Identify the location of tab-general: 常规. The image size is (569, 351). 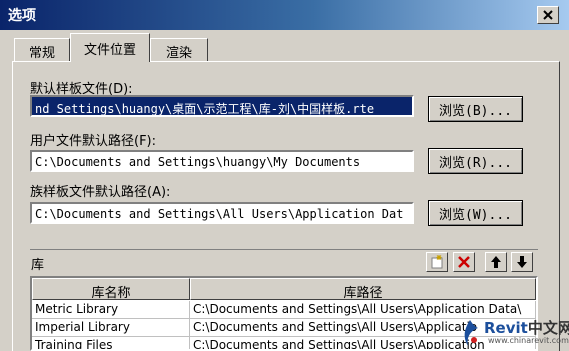
(42, 49).